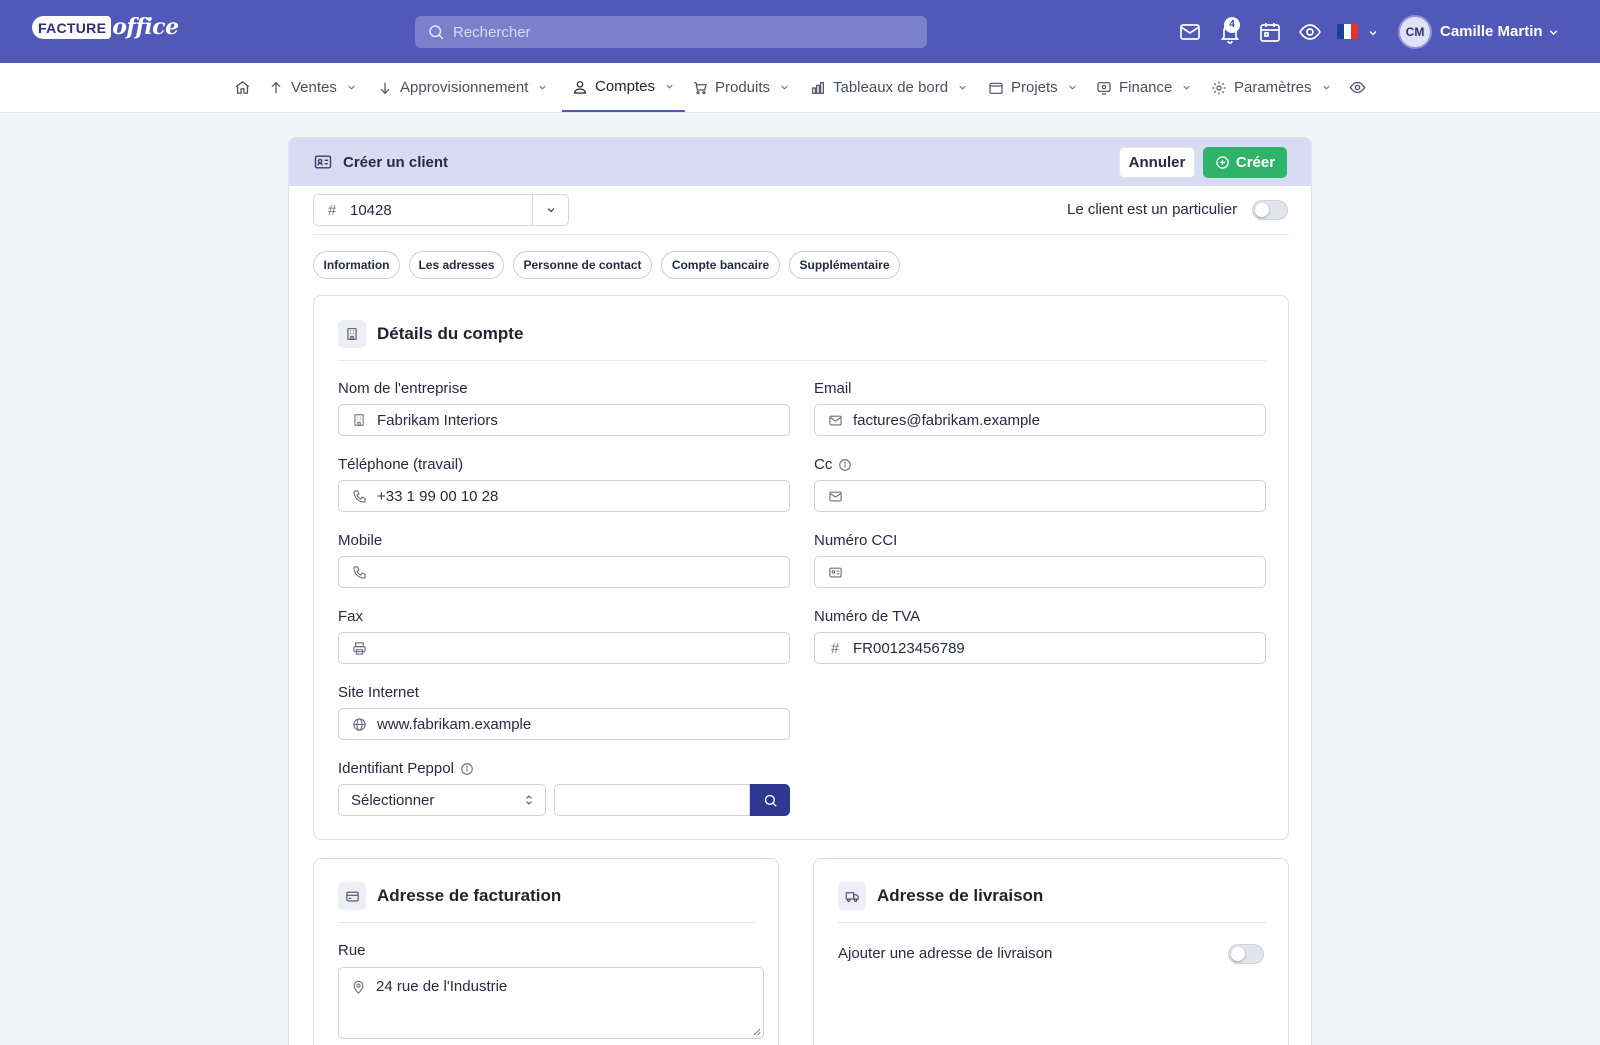 The height and width of the screenshot is (1045, 1600). What do you see at coordinates (1271, 87) in the screenshot?
I see `nav-parametres: Paramètres` at bounding box center [1271, 87].